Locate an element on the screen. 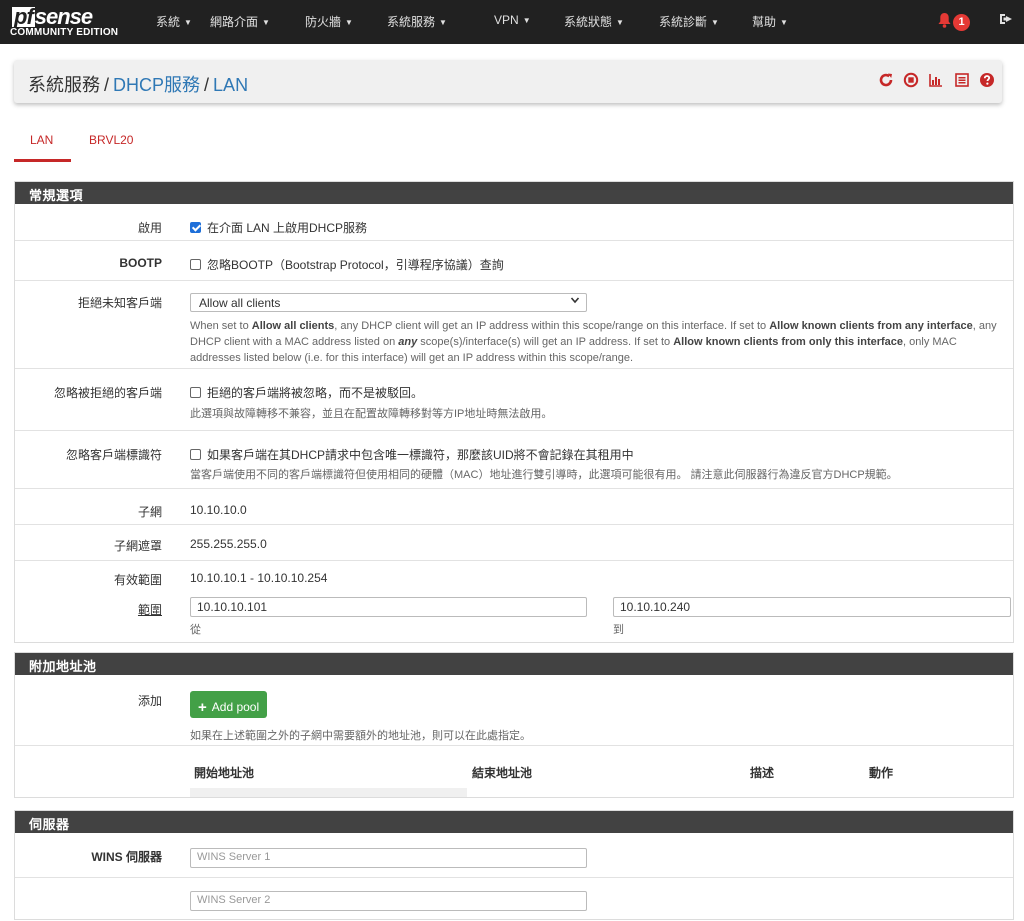 The image size is (1024, 921). enable-checkbox-wrapper: 在介面 LAN 上啟用DHCP服務 is located at coordinates (278, 227).